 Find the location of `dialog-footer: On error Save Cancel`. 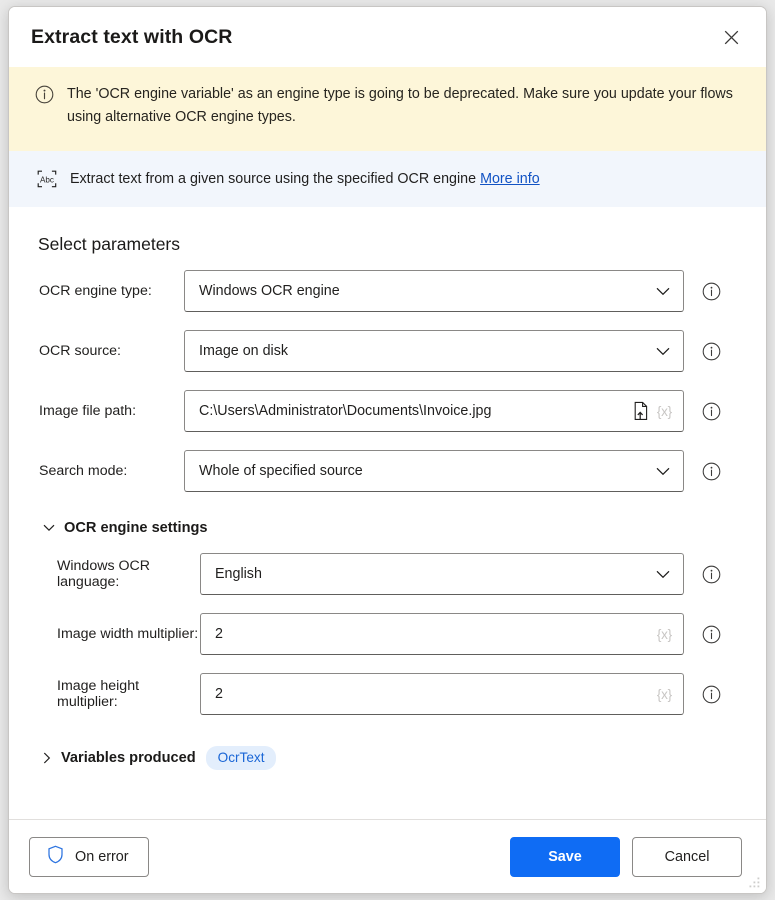

dialog-footer: On error Save Cancel is located at coordinates (387, 856).